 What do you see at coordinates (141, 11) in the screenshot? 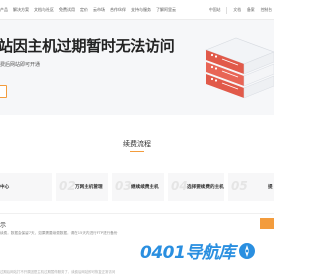
I see `nav-item-support: 支持与服务` at bounding box center [141, 11].